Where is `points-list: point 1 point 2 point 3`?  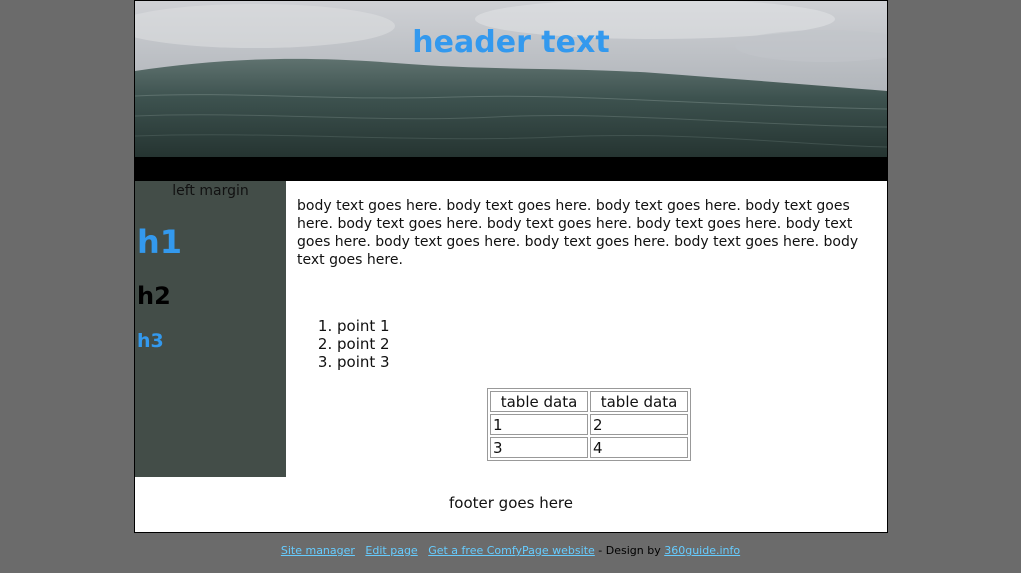
points-list: point 1 point 2 point 3 is located at coordinates (343, 344).